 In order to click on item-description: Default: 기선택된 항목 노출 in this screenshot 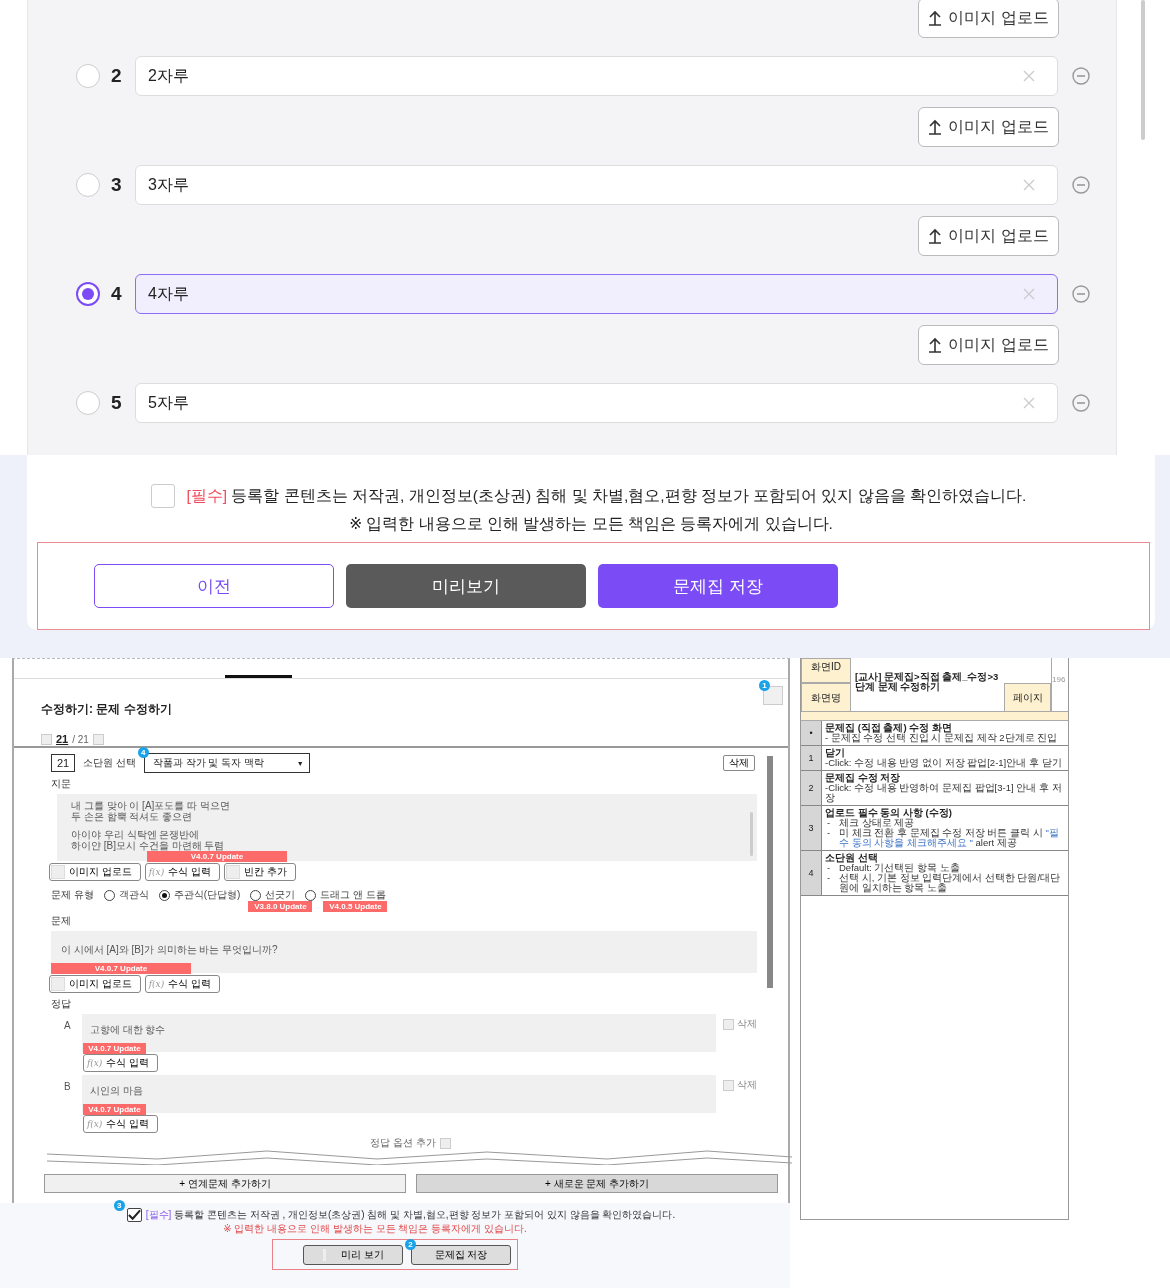, I will do `click(899, 868)`.